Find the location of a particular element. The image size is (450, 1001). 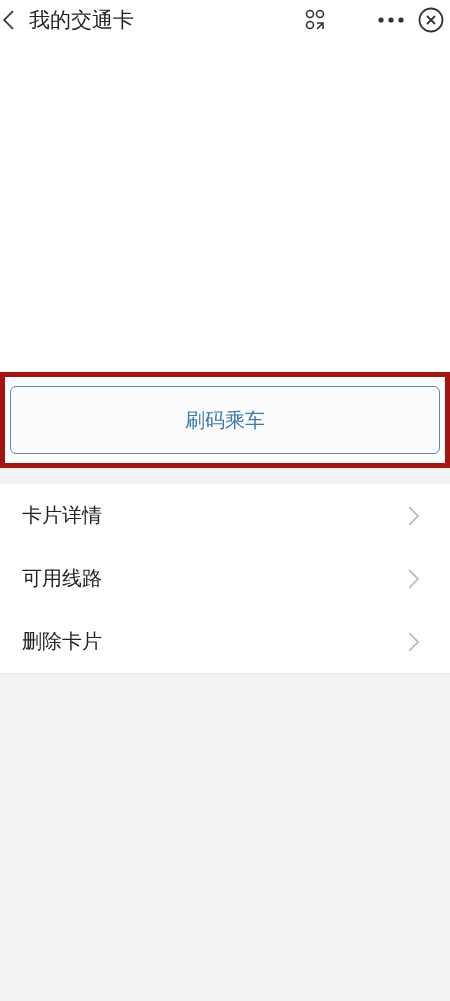

scan-ride-button: 刷码乘车 is located at coordinates (225, 420).